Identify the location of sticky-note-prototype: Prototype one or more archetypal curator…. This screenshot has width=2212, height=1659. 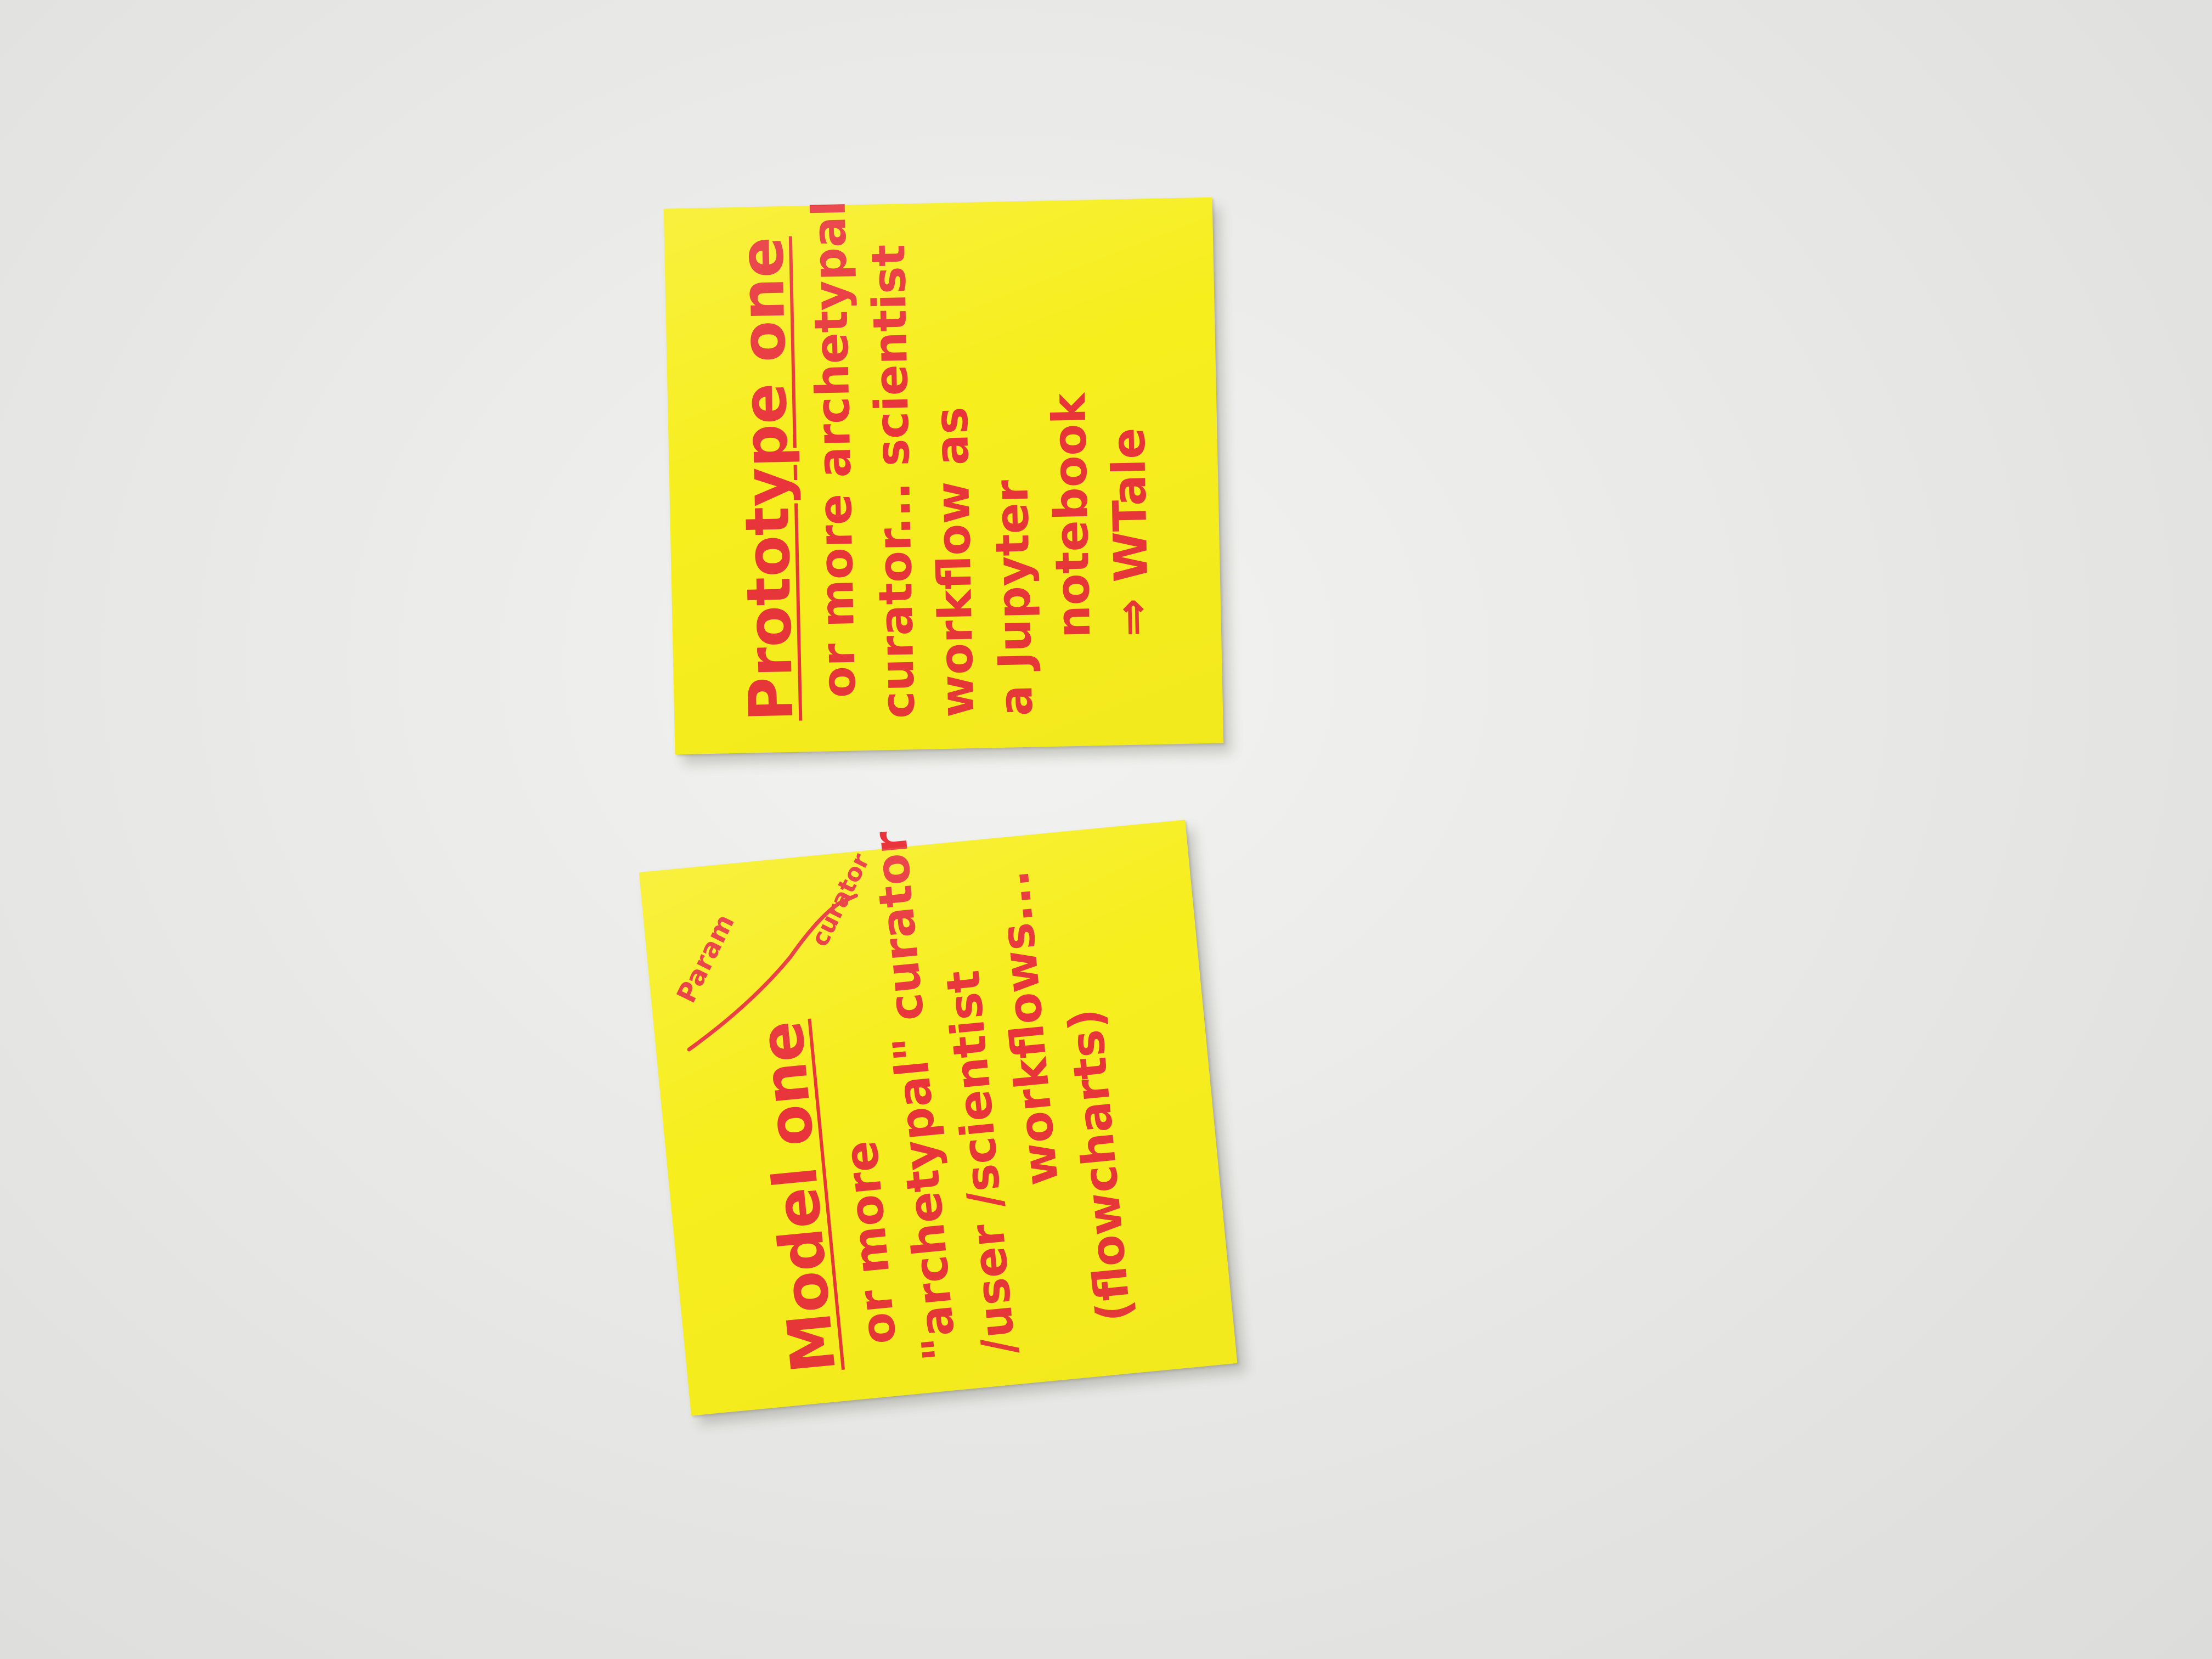
(943, 476).